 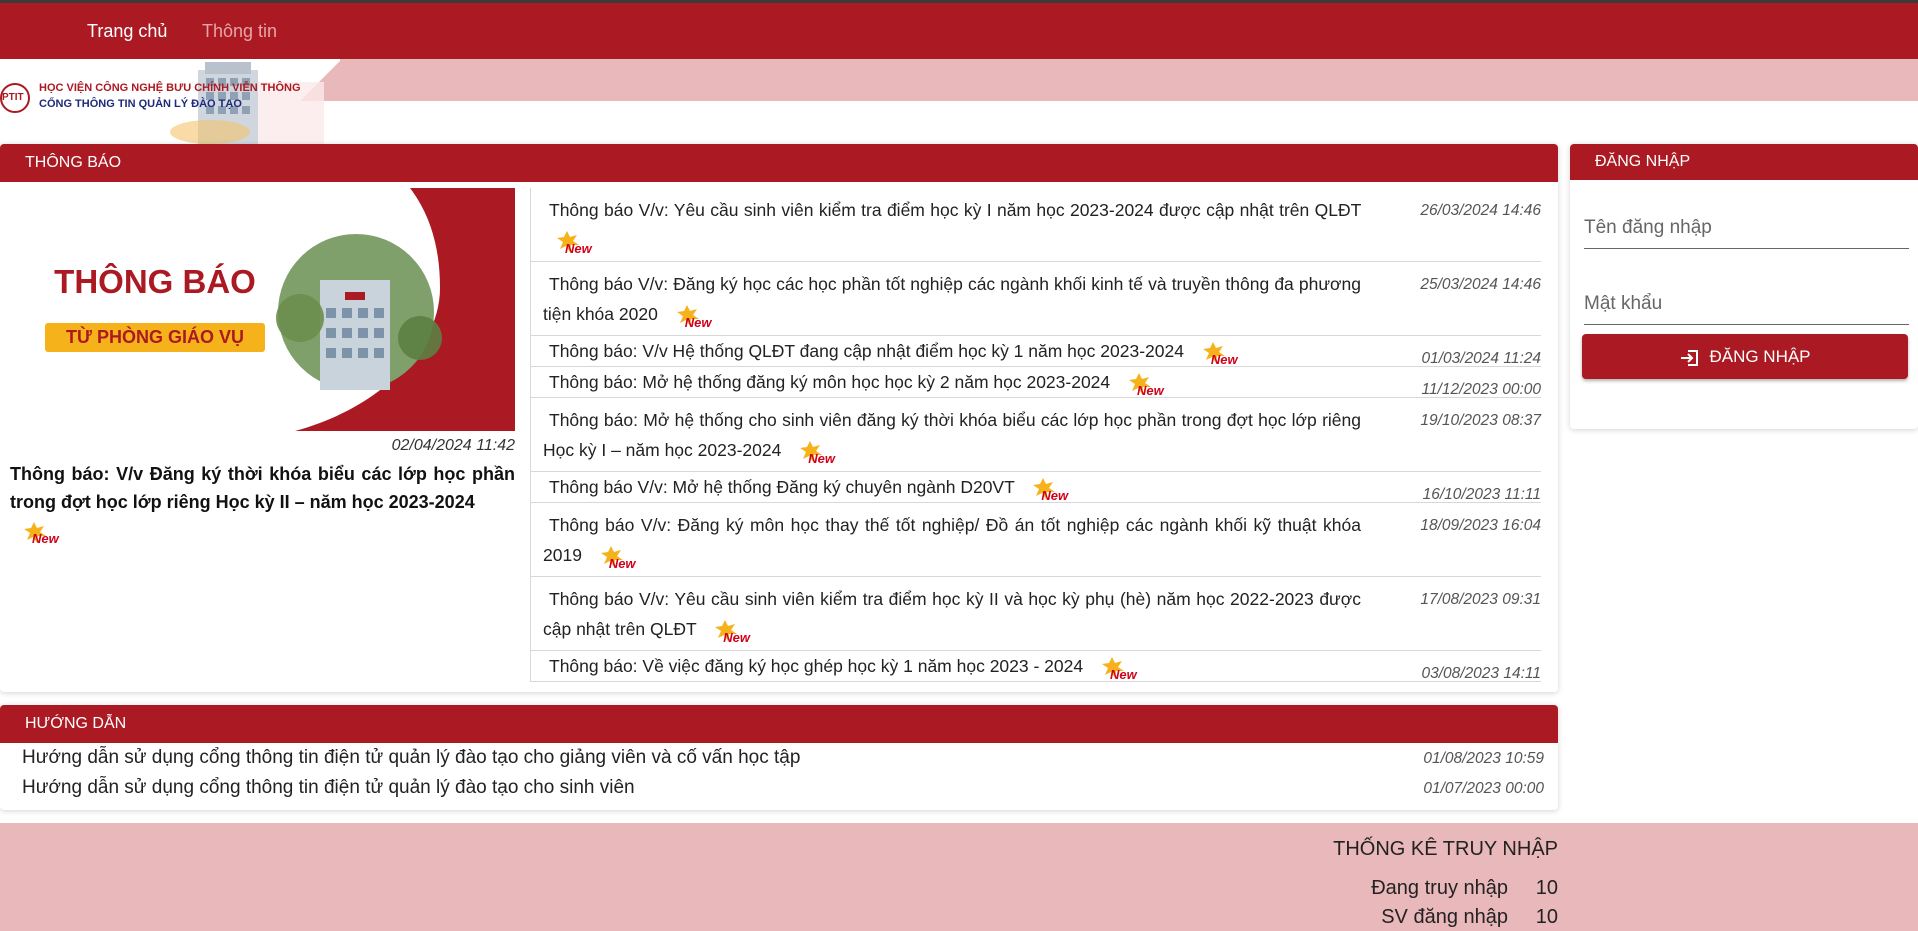 I want to click on username-field: Tên đăng nhập, so click(x=1746, y=228).